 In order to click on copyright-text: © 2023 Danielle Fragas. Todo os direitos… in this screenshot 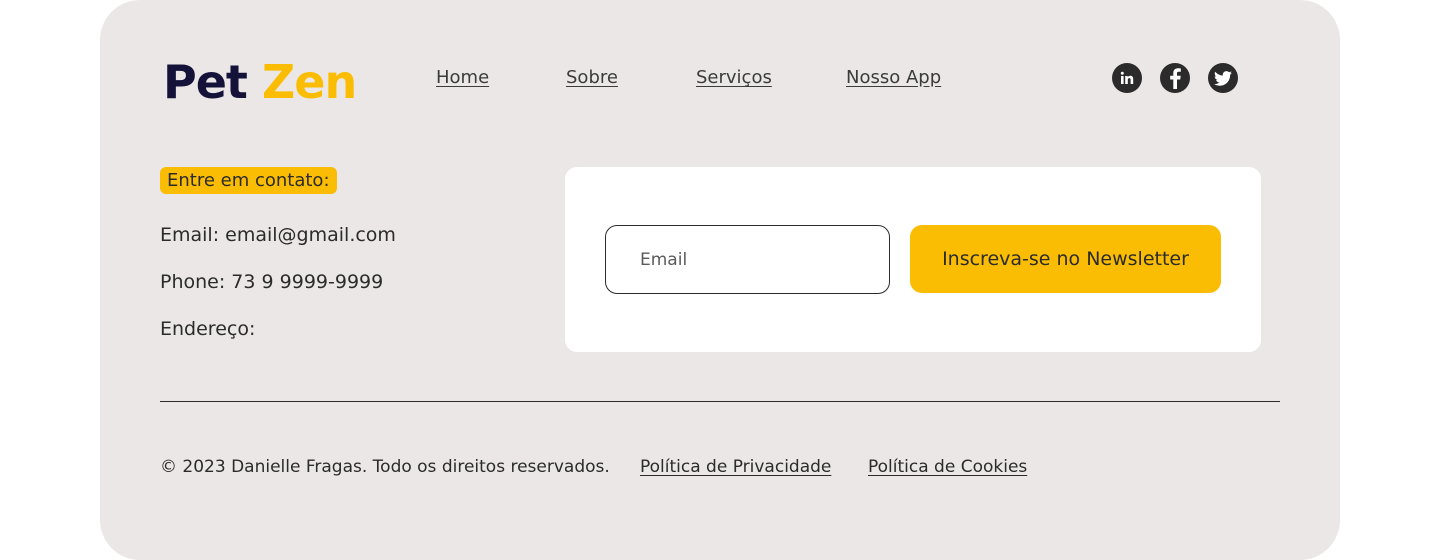, I will do `click(385, 467)`.